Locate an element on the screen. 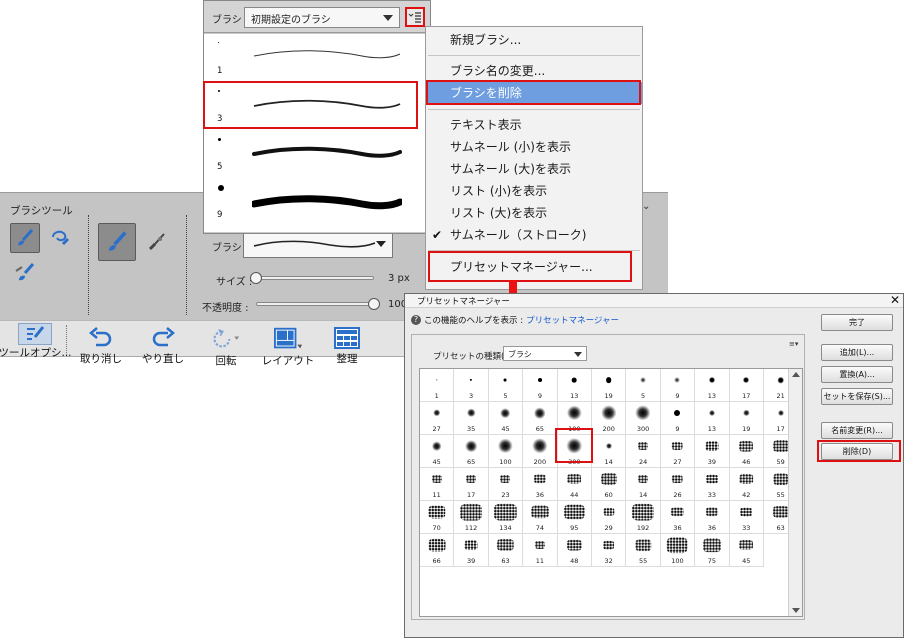 The image size is (904, 638). preset-brush-cell: 74 is located at coordinates (540, 517).